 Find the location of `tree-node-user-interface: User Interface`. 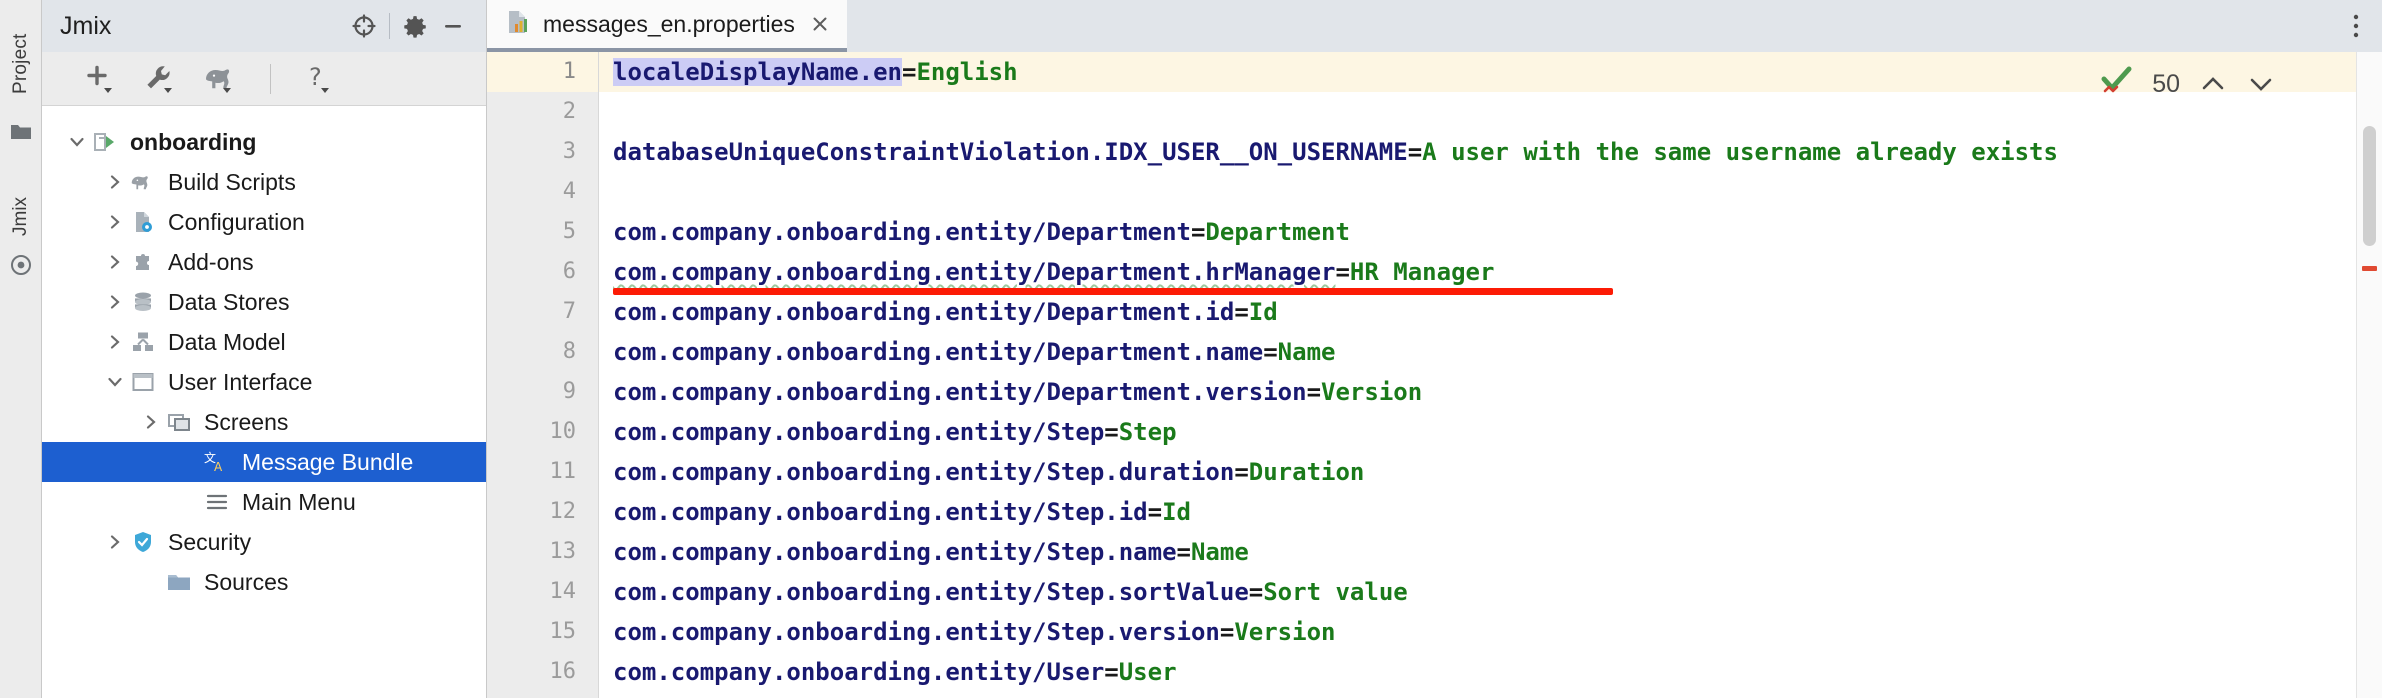

tree-node-user-interface: User Interface is located at coordinates (264, 382).